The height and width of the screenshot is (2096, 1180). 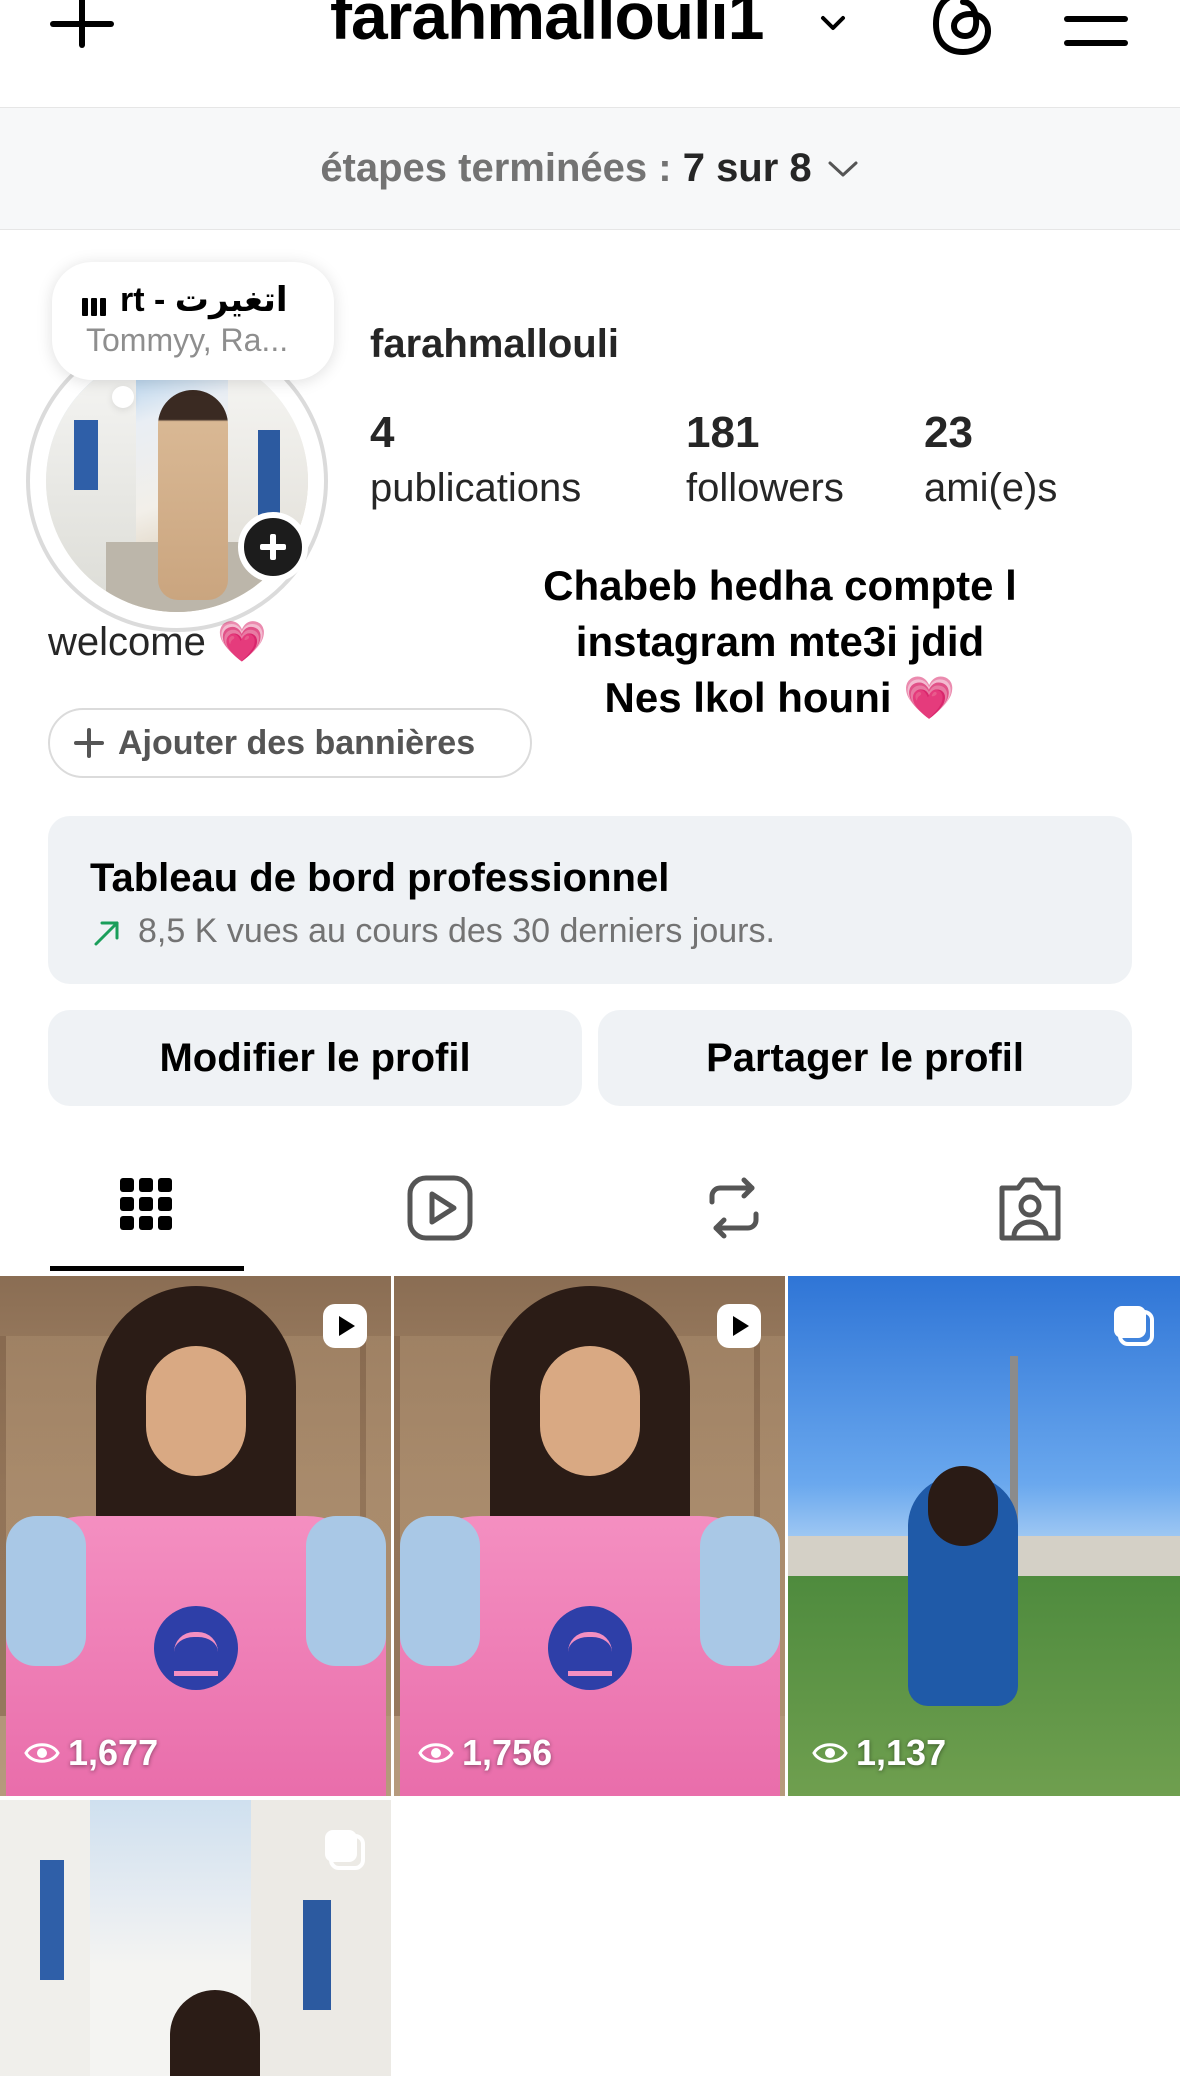 What do you see at coordinates (1096, 24) in the screenshot?
I see `menu-hamburger-icon` at bounding box center [1096, 24].